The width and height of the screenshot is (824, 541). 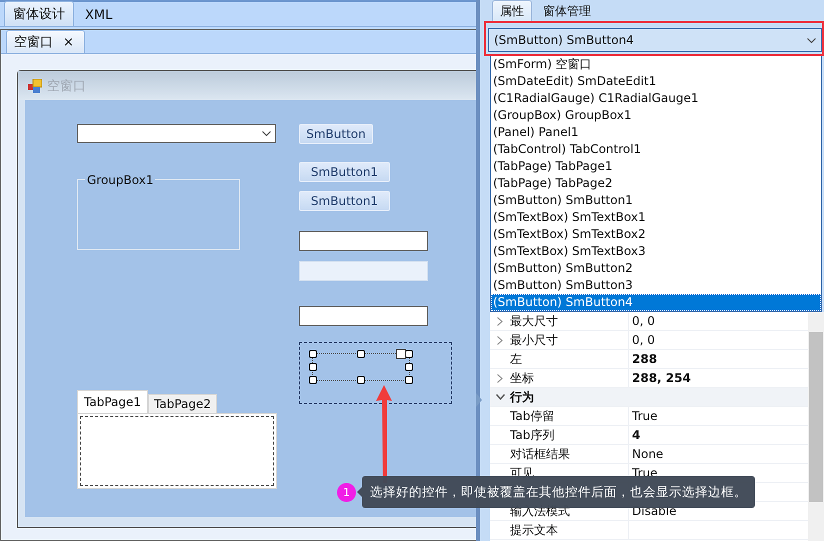 I want to click on property-name: Tab序列, so click(x=532, y=435).